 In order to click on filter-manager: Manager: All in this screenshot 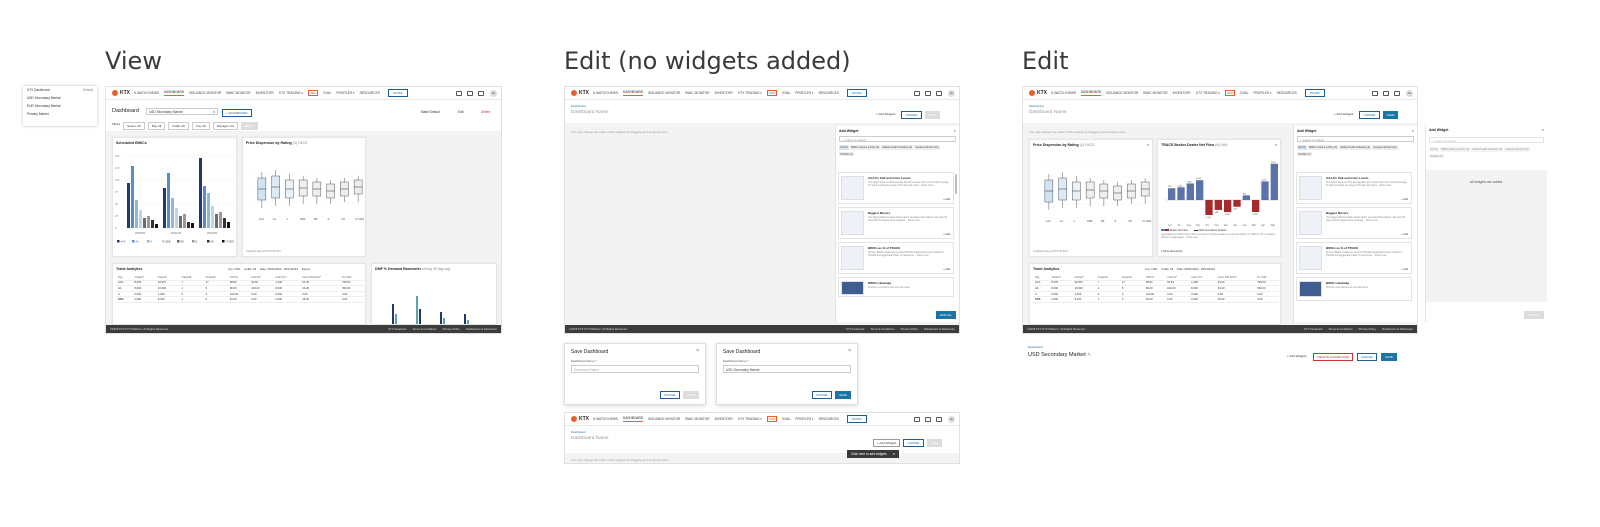, I will do `click(225, 126)`.